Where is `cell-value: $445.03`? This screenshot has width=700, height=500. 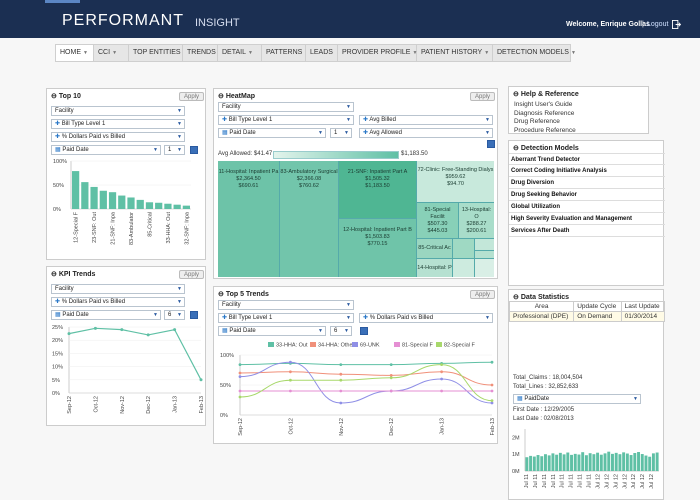 cell-value: $445.03 is located at coordinates (437, 231).